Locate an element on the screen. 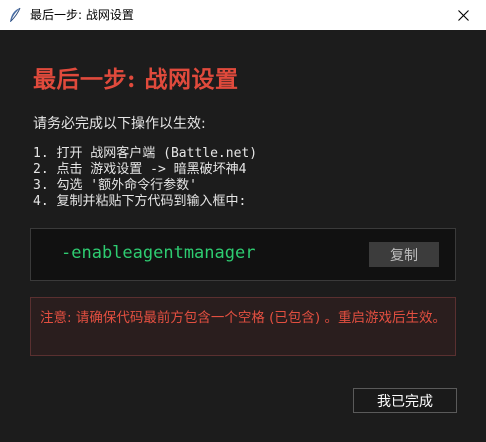 Image resolution: width=486 pixels, height=442 pixels. done-button: 我已完成 is located at coordinates (405, 400).